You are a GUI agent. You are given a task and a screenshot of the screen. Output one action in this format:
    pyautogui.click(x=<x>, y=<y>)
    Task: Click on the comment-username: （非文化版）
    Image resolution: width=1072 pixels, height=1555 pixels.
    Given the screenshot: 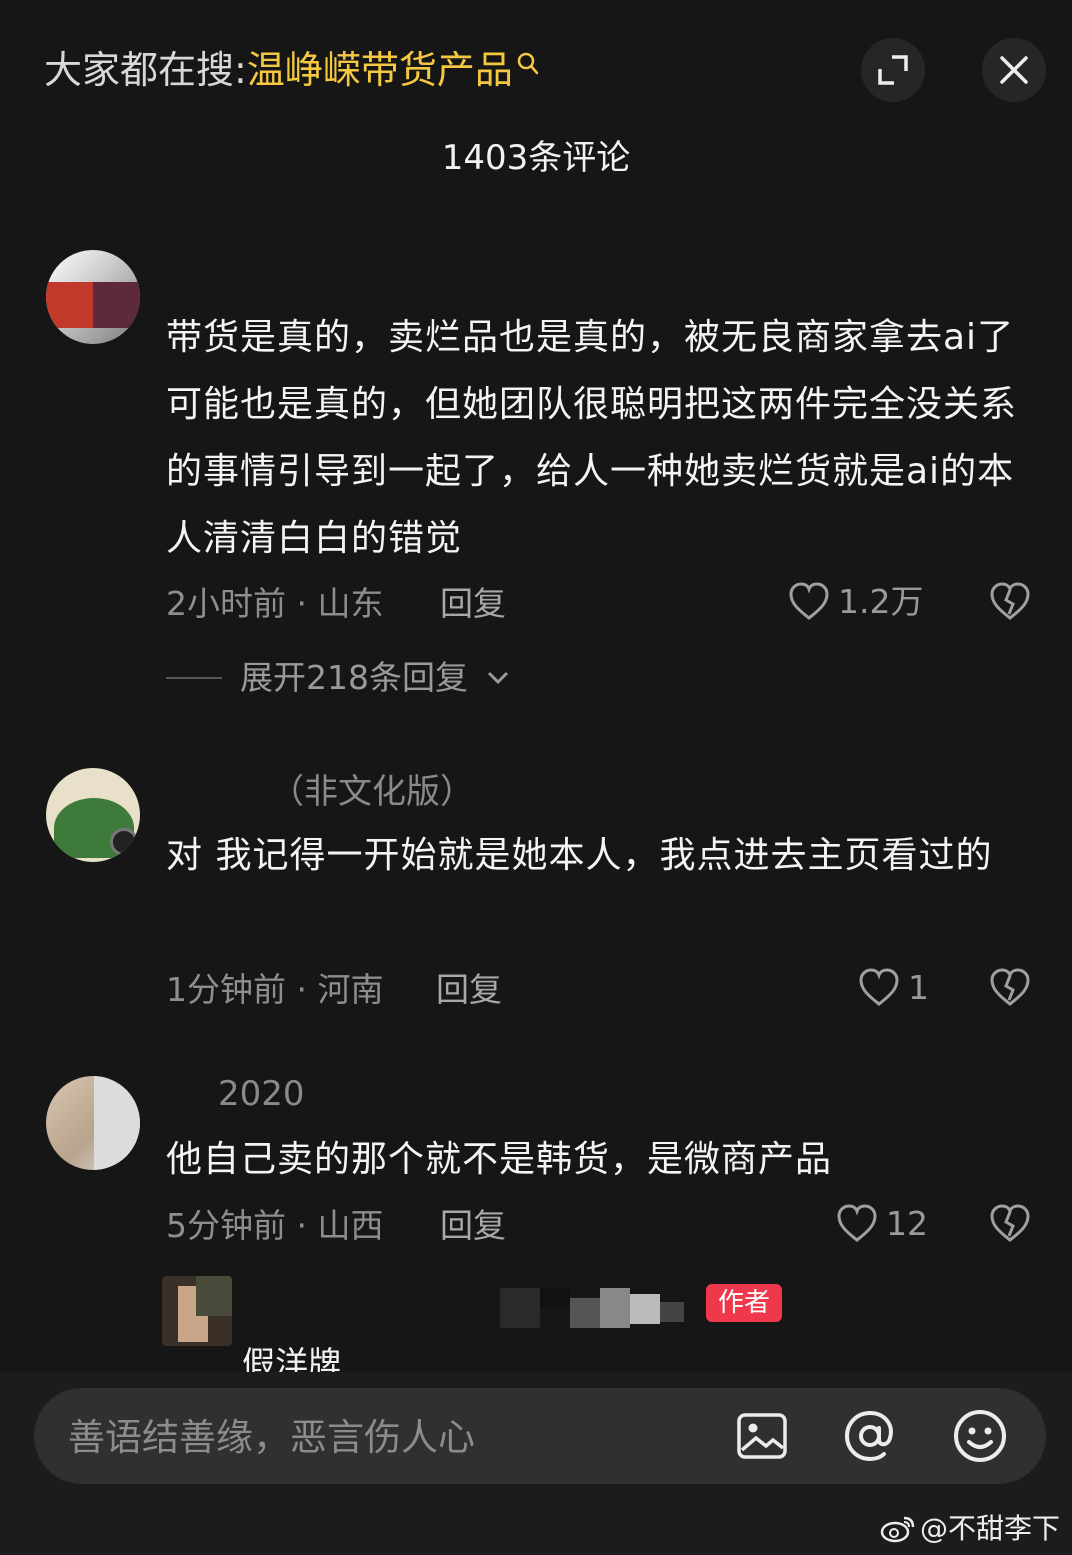 What is the action you would take?
    pyautogui.click(x=372, y=792)
    